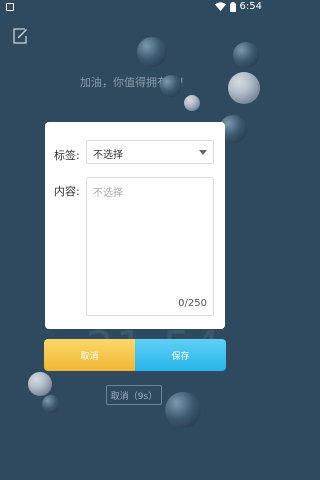 Image resolution: width=320 pixels, height=480 pixels. What do you see at coordinates (67, 191) in the screenshot?
I see `content-label: 内容:` at bounding box center [67, 191].